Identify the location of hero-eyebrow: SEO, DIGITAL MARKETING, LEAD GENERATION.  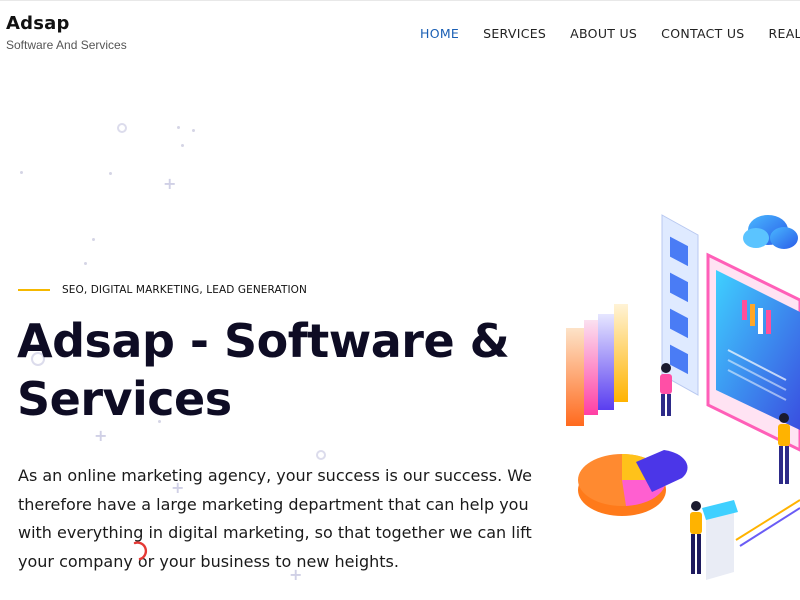
(162, 290).